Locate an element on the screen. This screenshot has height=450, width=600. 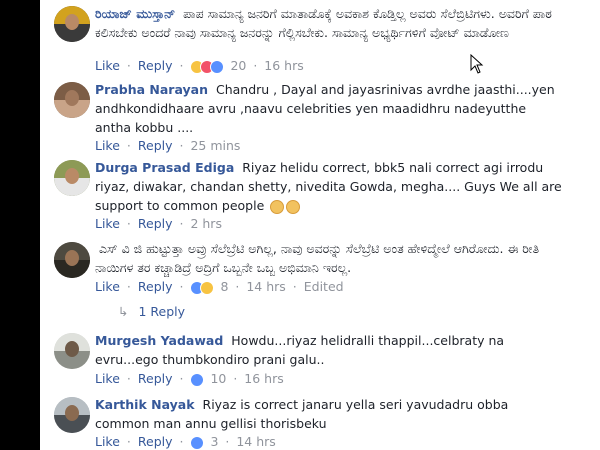
reply-arrow-icon: ↳ is located at coordinates (123, 311).